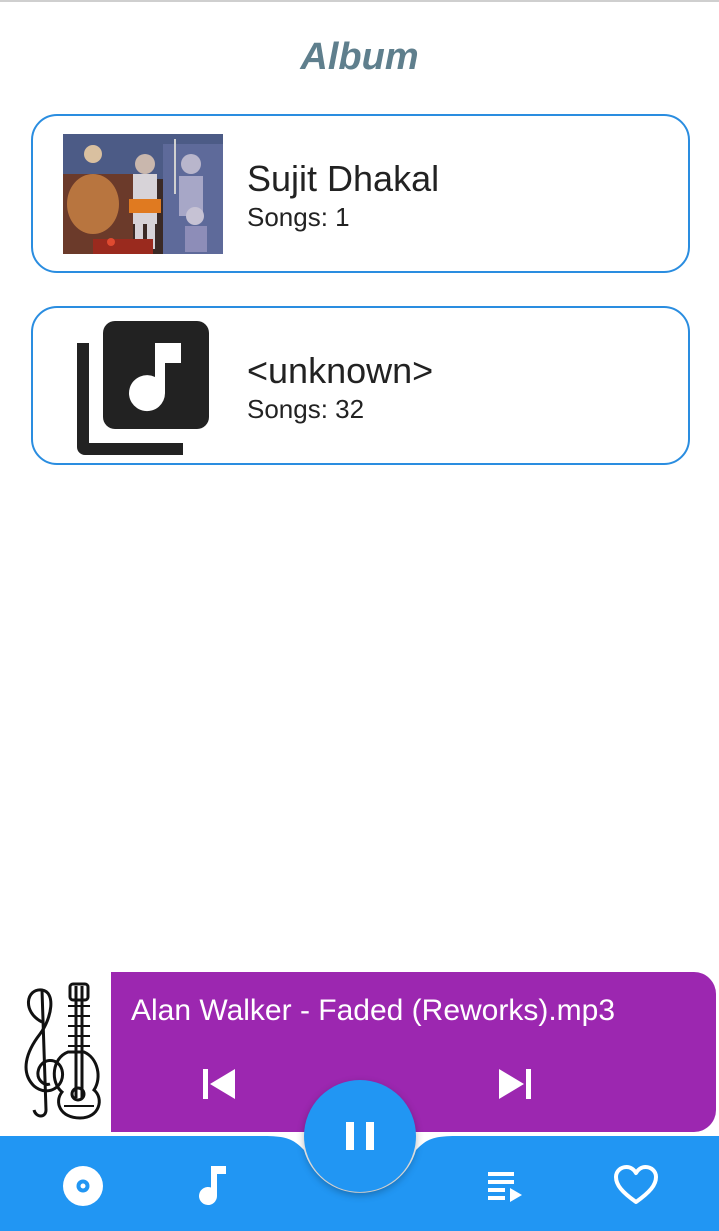  I want to click on status-divider, so click(359, 1).